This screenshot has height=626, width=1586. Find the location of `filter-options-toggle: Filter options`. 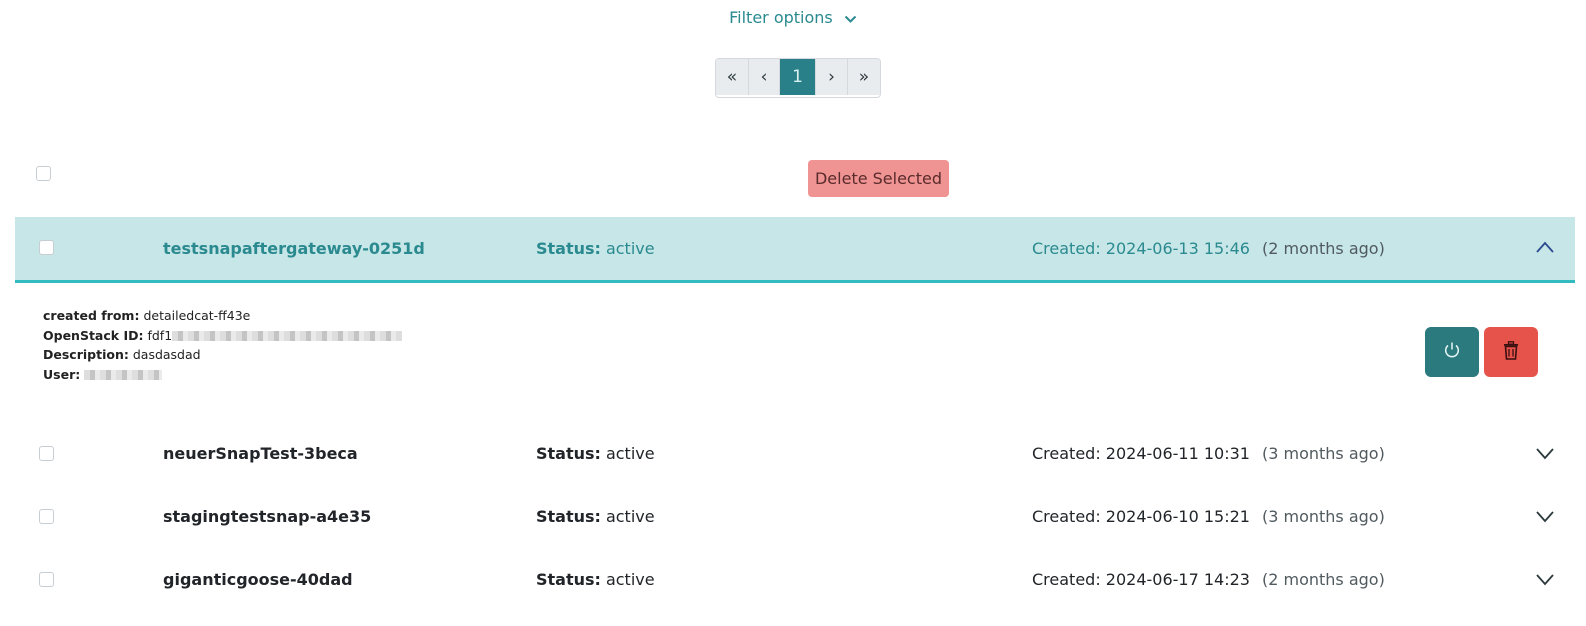

filter-options-toggle: Filter options is located at coordinates (793, 18).